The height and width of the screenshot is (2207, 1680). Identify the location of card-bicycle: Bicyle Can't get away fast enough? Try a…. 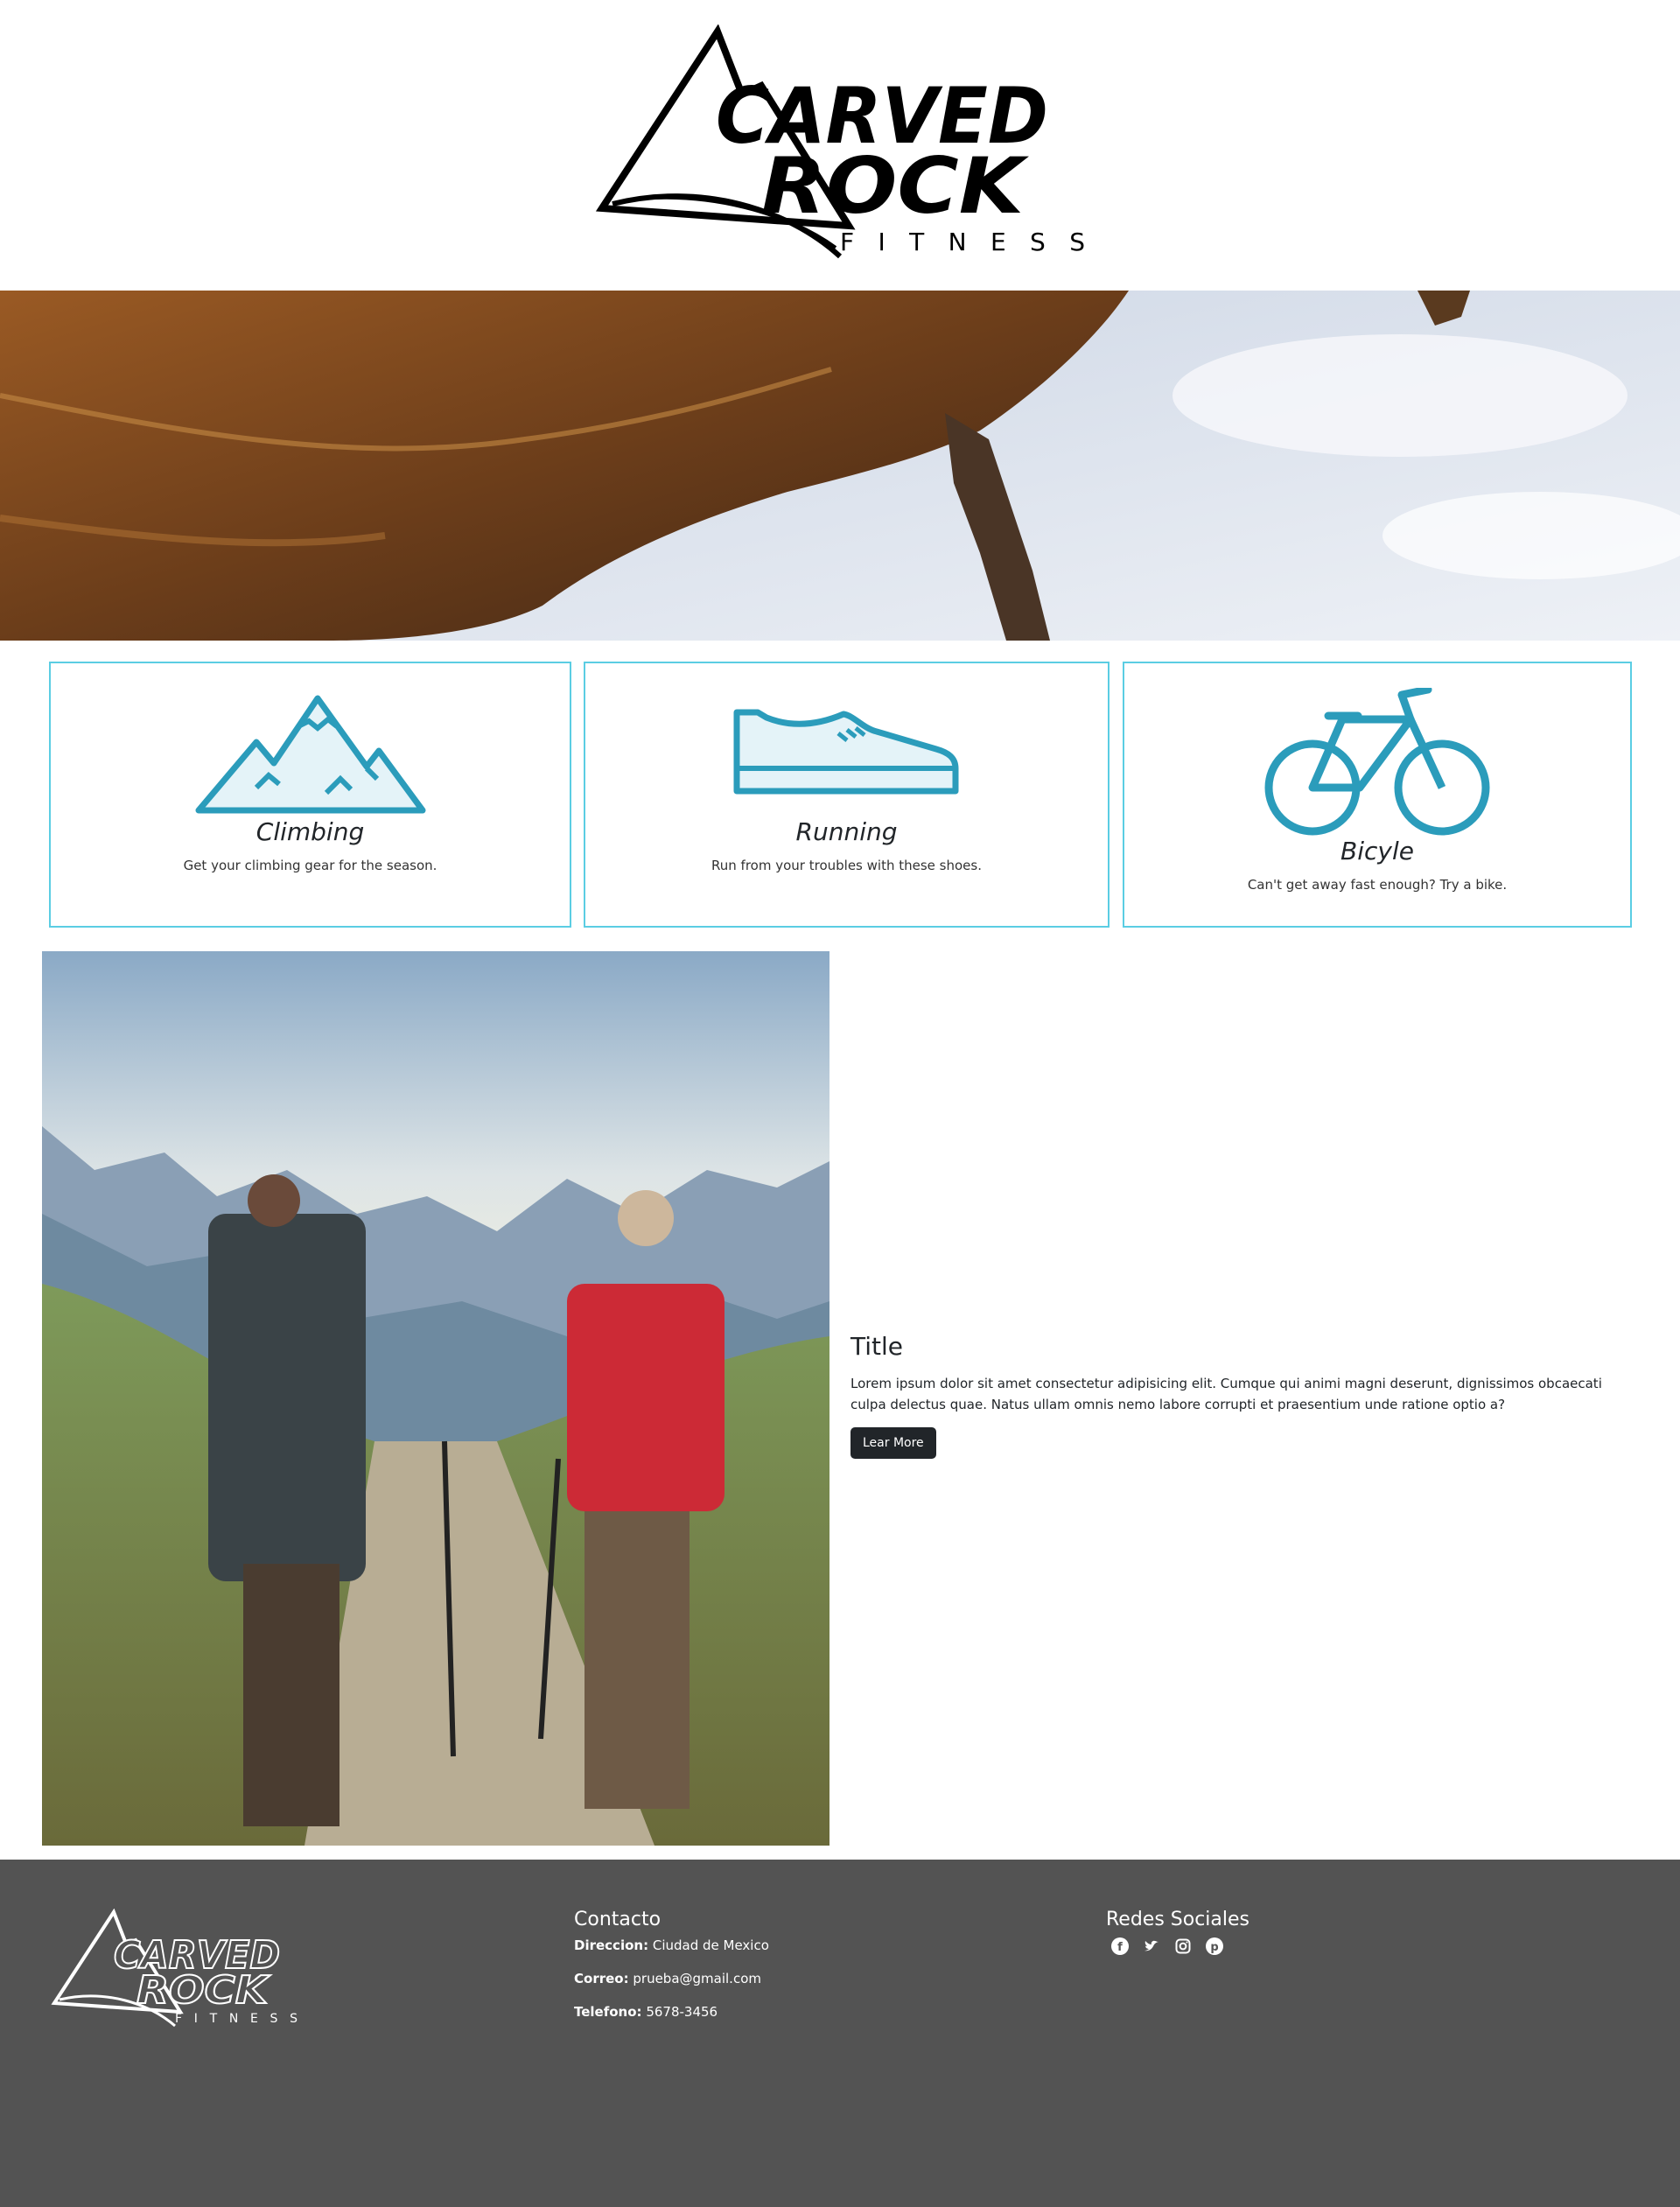
(1377, 795).